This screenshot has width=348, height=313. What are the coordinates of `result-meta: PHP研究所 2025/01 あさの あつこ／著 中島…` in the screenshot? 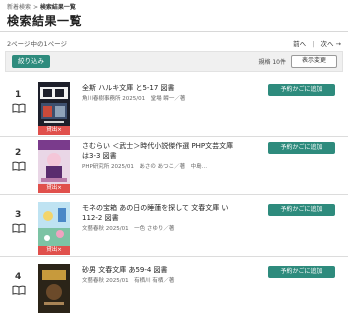 It's located at (145, 167).